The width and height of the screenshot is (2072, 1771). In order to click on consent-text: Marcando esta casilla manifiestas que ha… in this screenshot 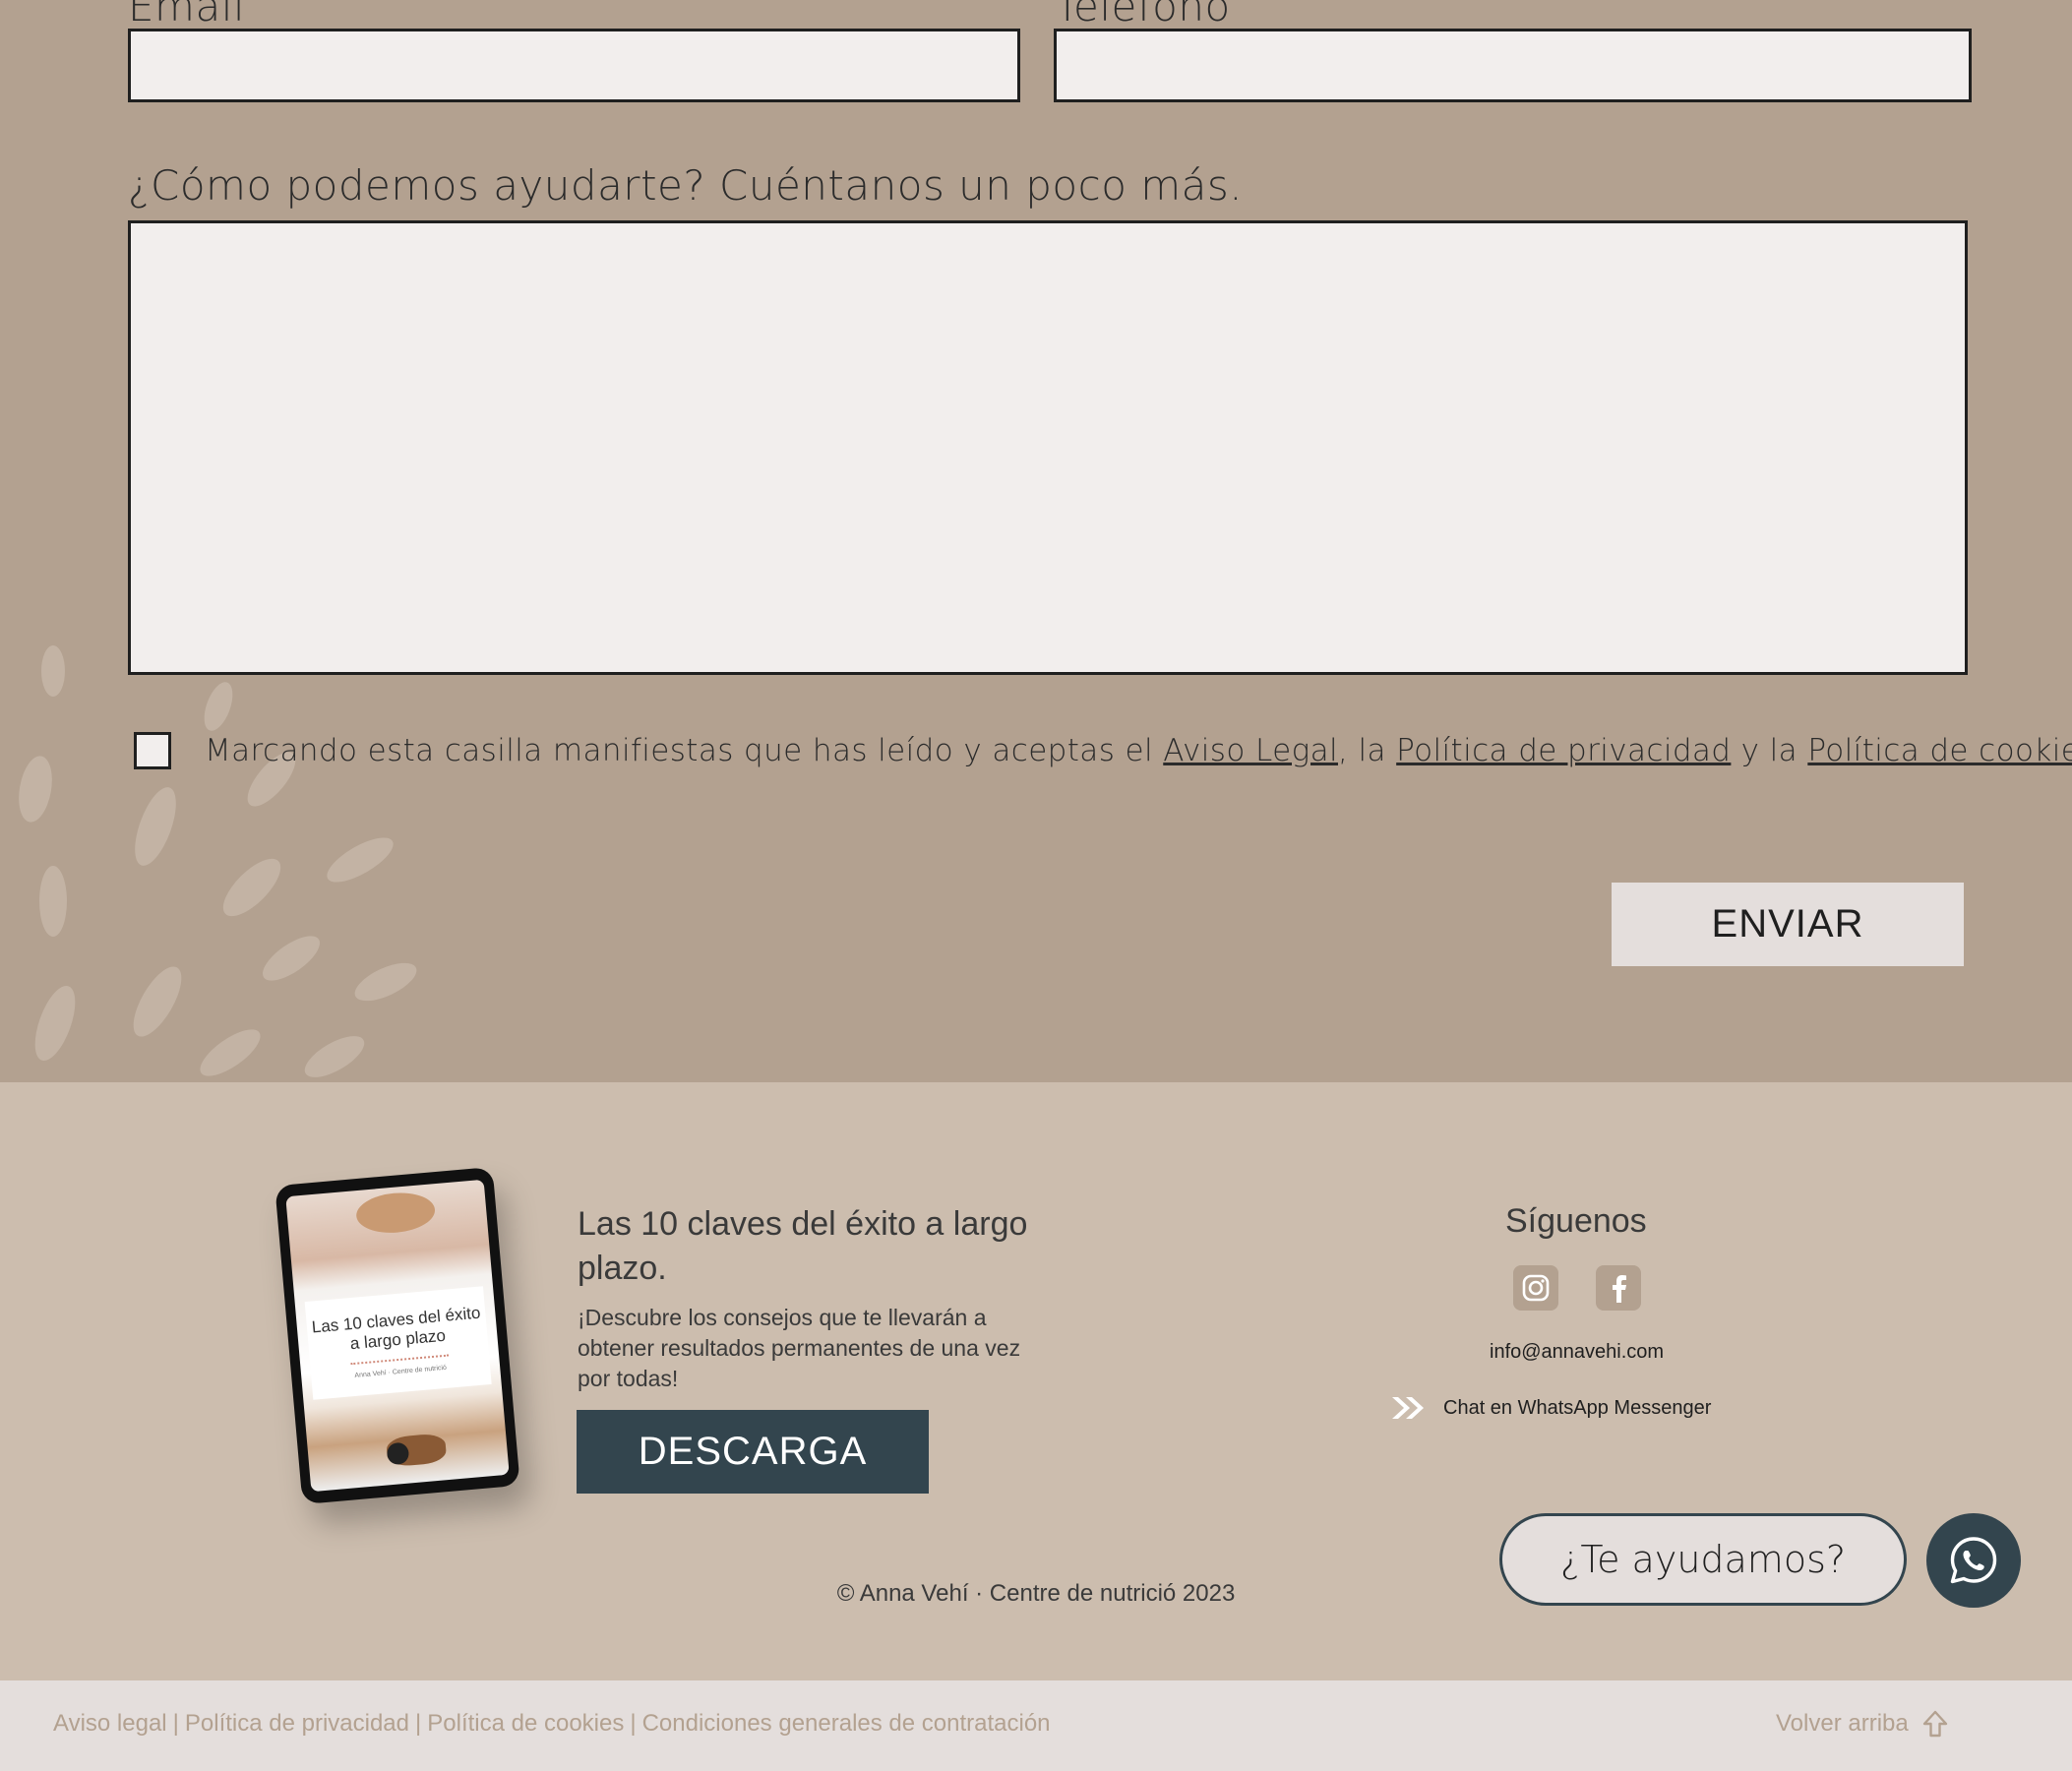, I will do `click(1138, 750)`.